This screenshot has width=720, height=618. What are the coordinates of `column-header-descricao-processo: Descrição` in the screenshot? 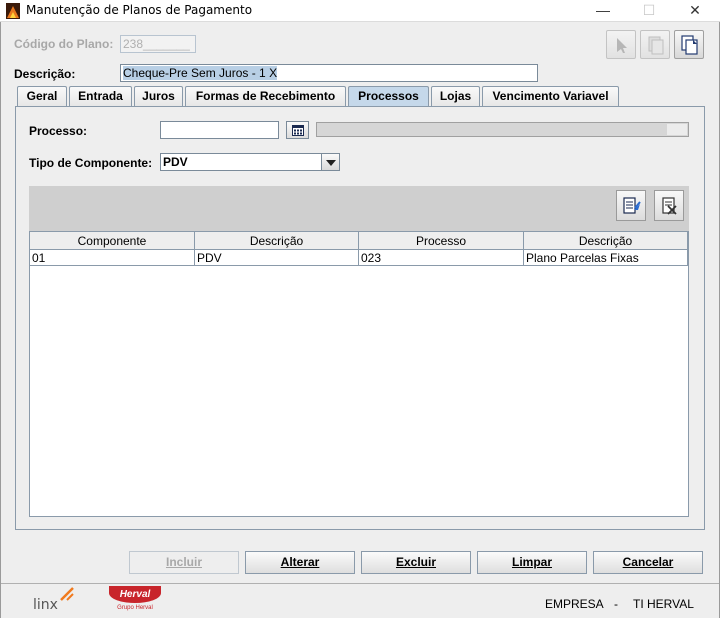 It's located at (606, 241).